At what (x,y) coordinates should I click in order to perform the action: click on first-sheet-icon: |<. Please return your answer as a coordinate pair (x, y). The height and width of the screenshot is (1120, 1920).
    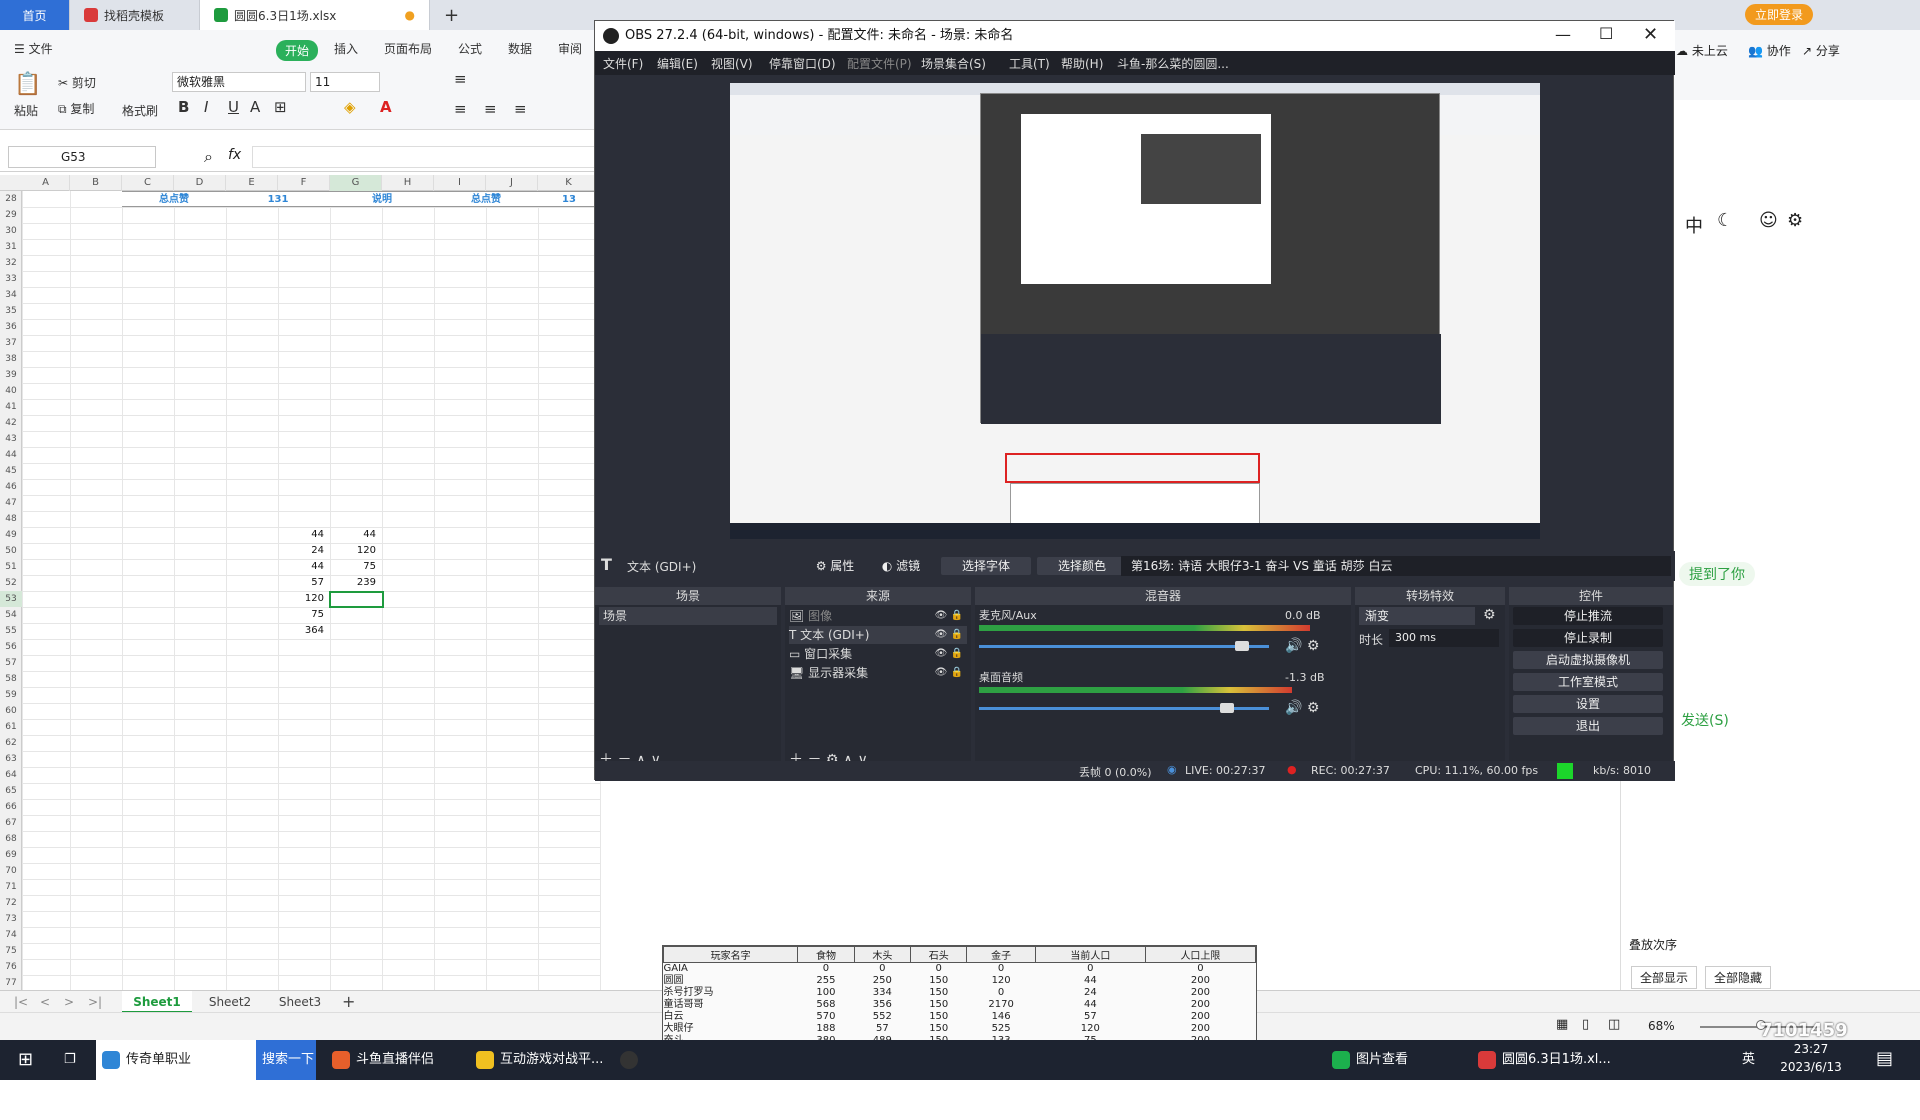
    Looking at the image, I should click on (21, 1002).